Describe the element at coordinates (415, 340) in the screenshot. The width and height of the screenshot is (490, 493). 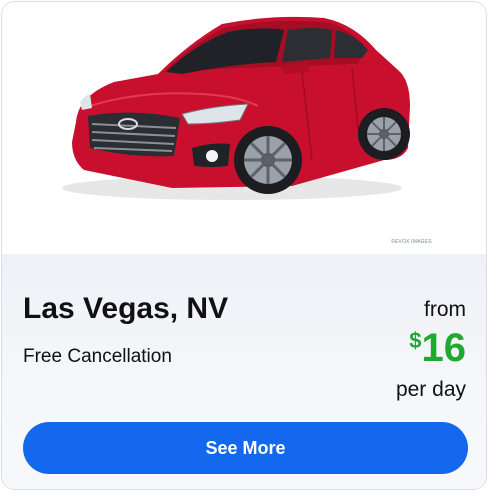
I see `currency-symbol: $` at that location.